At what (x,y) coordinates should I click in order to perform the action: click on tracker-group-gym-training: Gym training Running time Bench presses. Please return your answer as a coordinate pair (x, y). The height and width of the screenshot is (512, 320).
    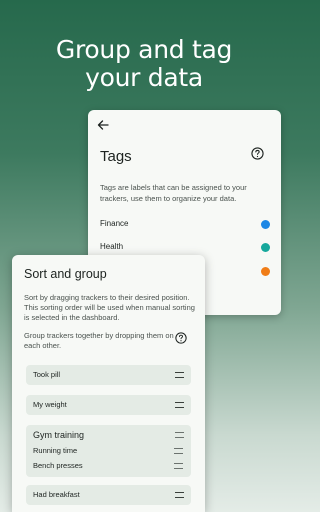
    Looking at the image, I should click on (108, 451).